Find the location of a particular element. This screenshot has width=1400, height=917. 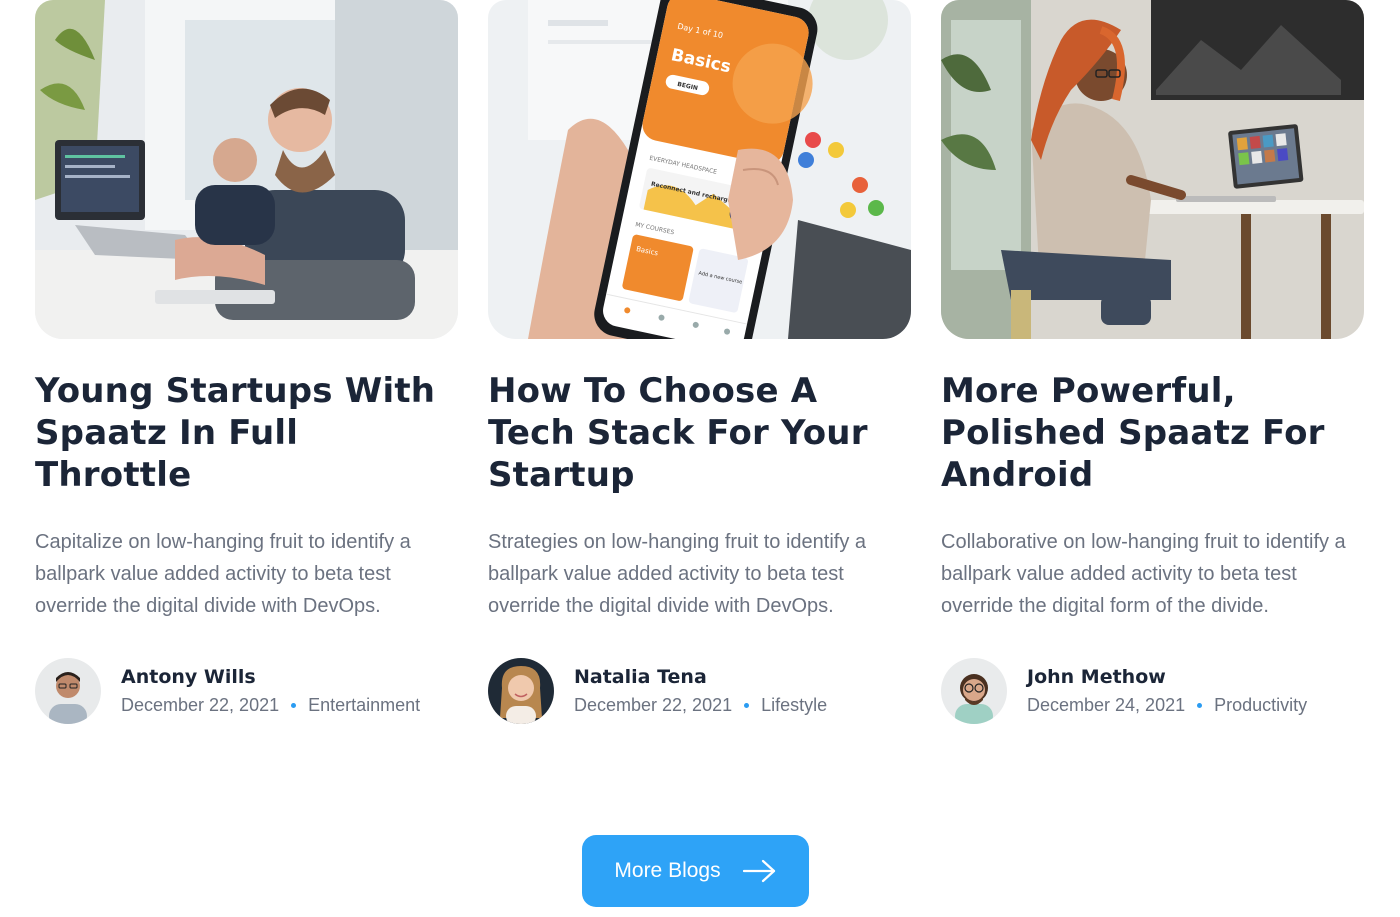

blog-thumbnail-office is located at coordinates (246, 169).